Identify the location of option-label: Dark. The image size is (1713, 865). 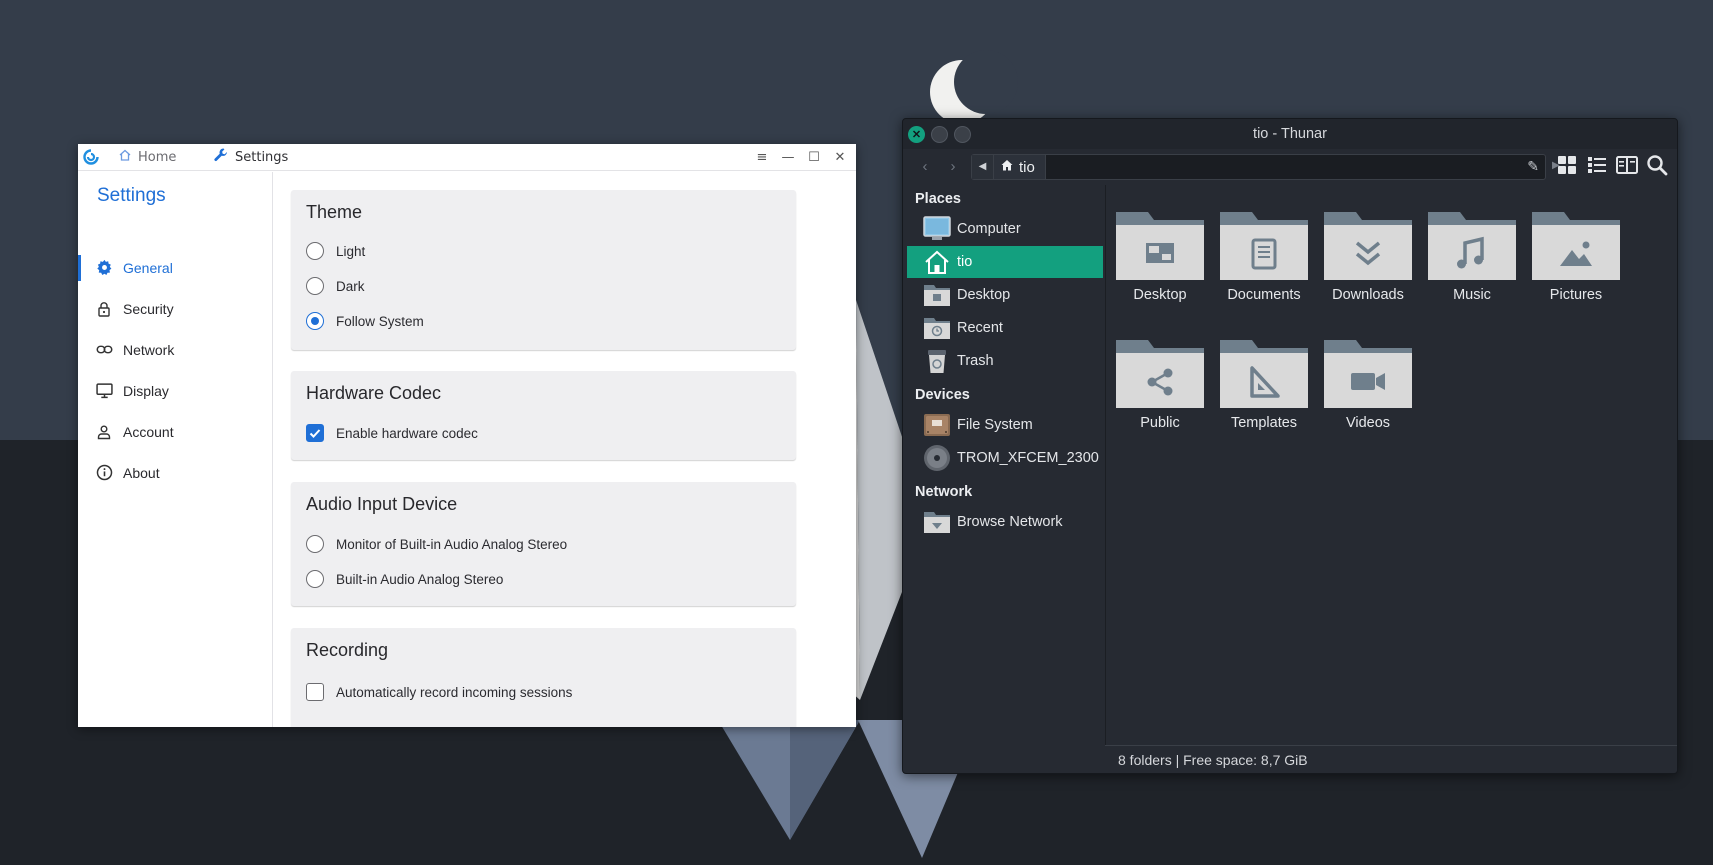
(350, 286).